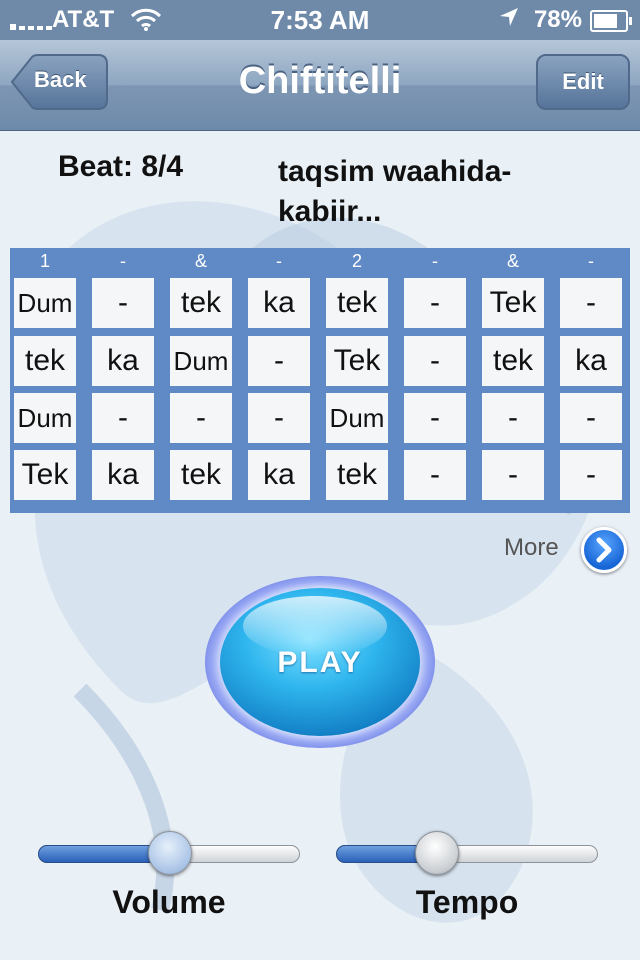 The width and height of the screenshot is (640, 960). What do you see at coordinates (557, 19) in the screenshot?
I see `battery-percentage: 78%` at bounding box center [557, 19].